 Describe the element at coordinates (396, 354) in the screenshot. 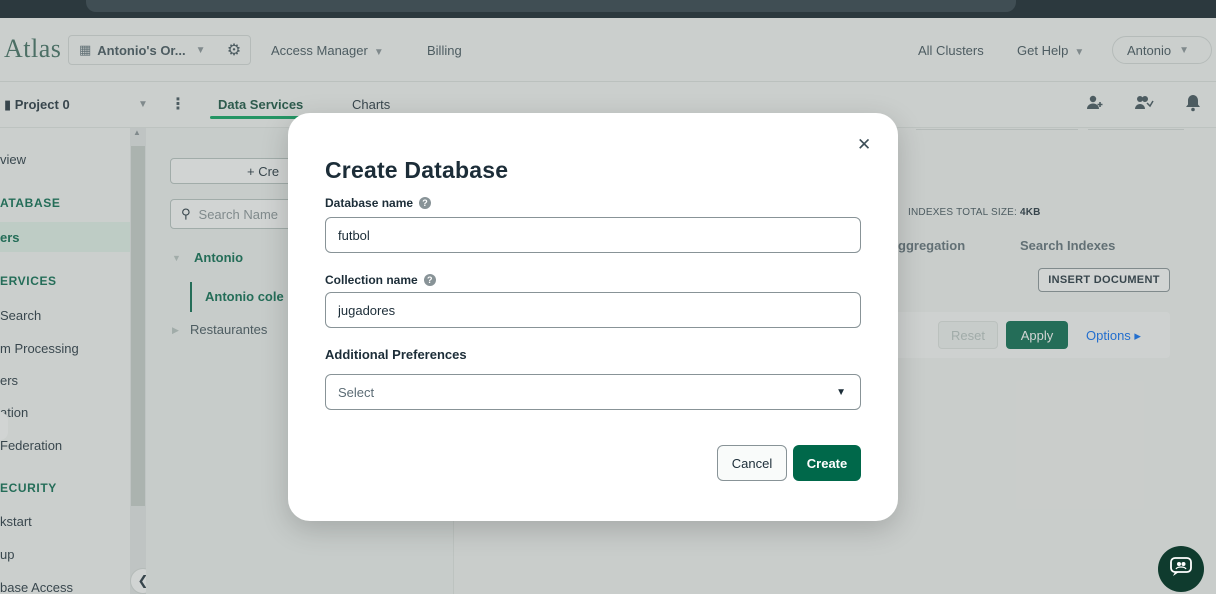

I see `additional-preferences-label: Additional Preferences` at that location.